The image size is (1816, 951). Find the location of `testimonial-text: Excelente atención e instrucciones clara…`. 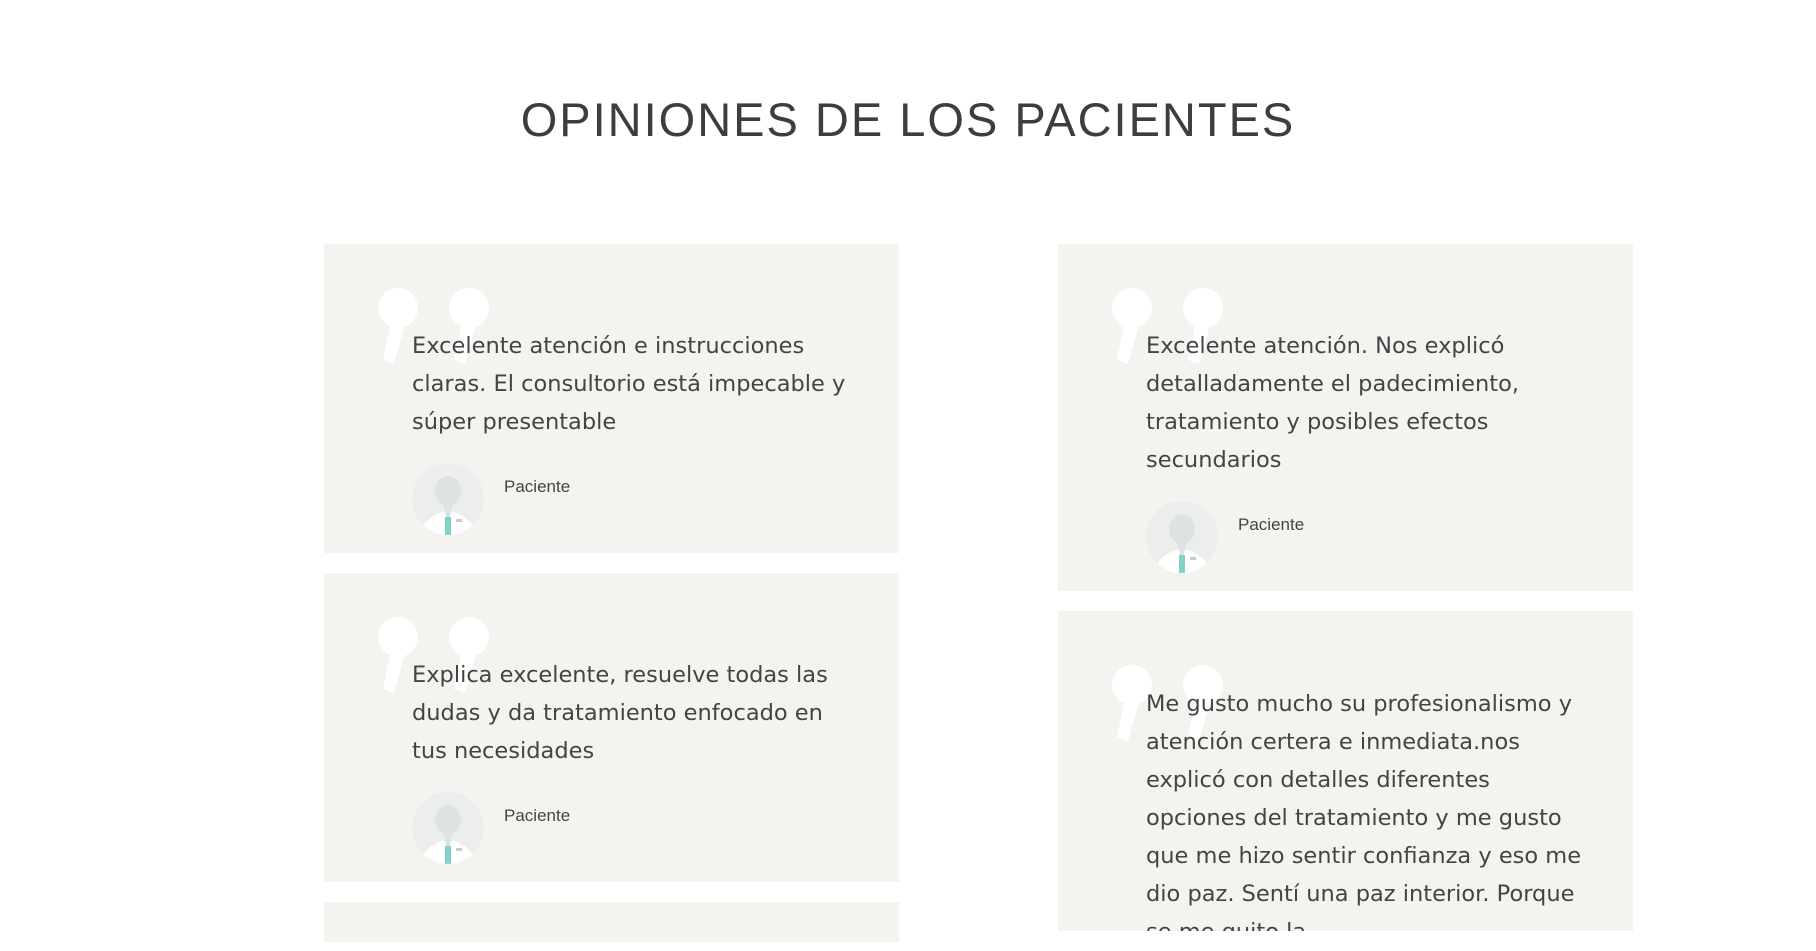

testimonial-text: Excelente atención e instrucciones clara… is located at coordinates (629, 384).